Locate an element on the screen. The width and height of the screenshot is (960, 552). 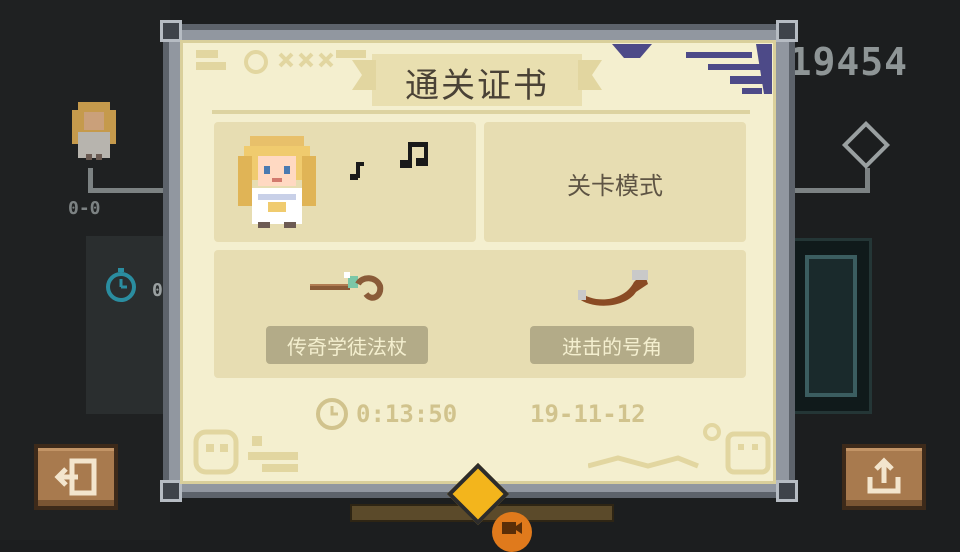
share-icon is located at coordinates (884, 475).